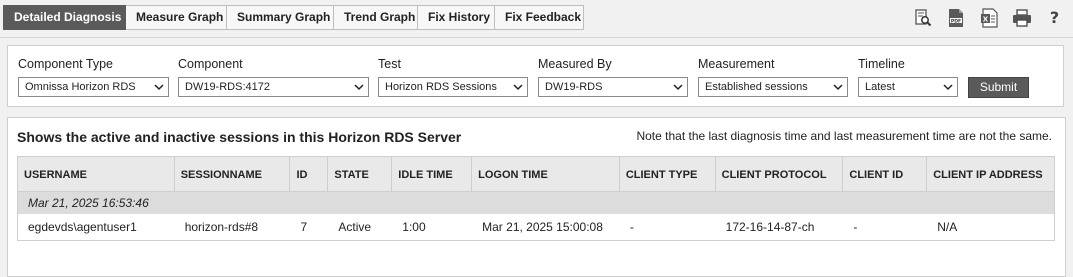 Image resolution: width=1073 pixels, height=277 pixels. Describe the element at coordinates (947, 227) in the screenshot. I see `cell-client-ip-address: N/A` at that location.